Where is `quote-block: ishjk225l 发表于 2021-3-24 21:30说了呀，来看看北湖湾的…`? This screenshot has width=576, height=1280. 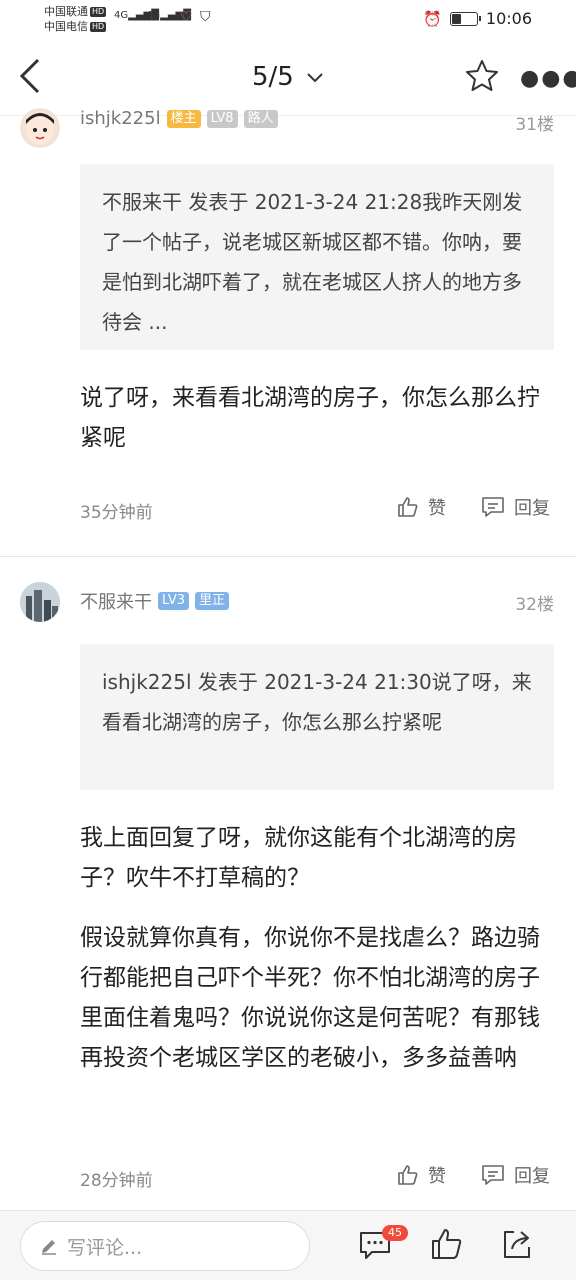
quote-block: ishjk225l 发表于 2021-3-24 21:30说了呀，来看看北湖湾的… is located at coordinates (317, 717).